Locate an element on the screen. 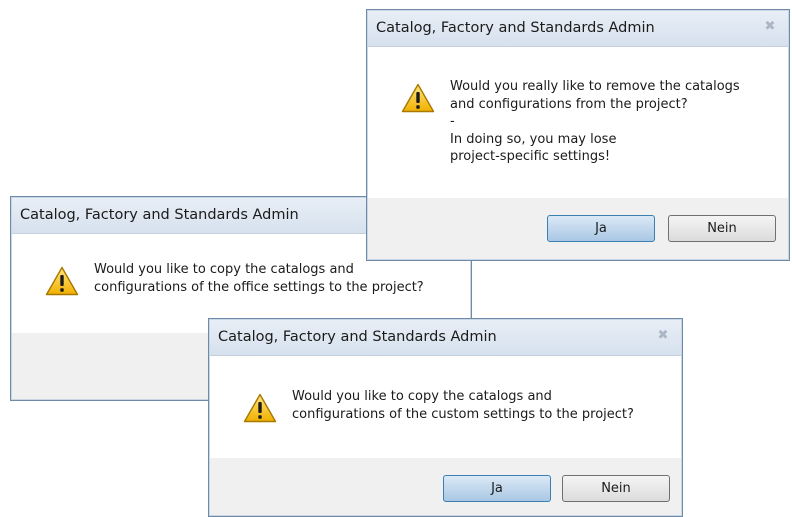 The width and height of the screenshot is (792, 517). message-line: In doing so, you may lose is located at coordinates (533, 139).